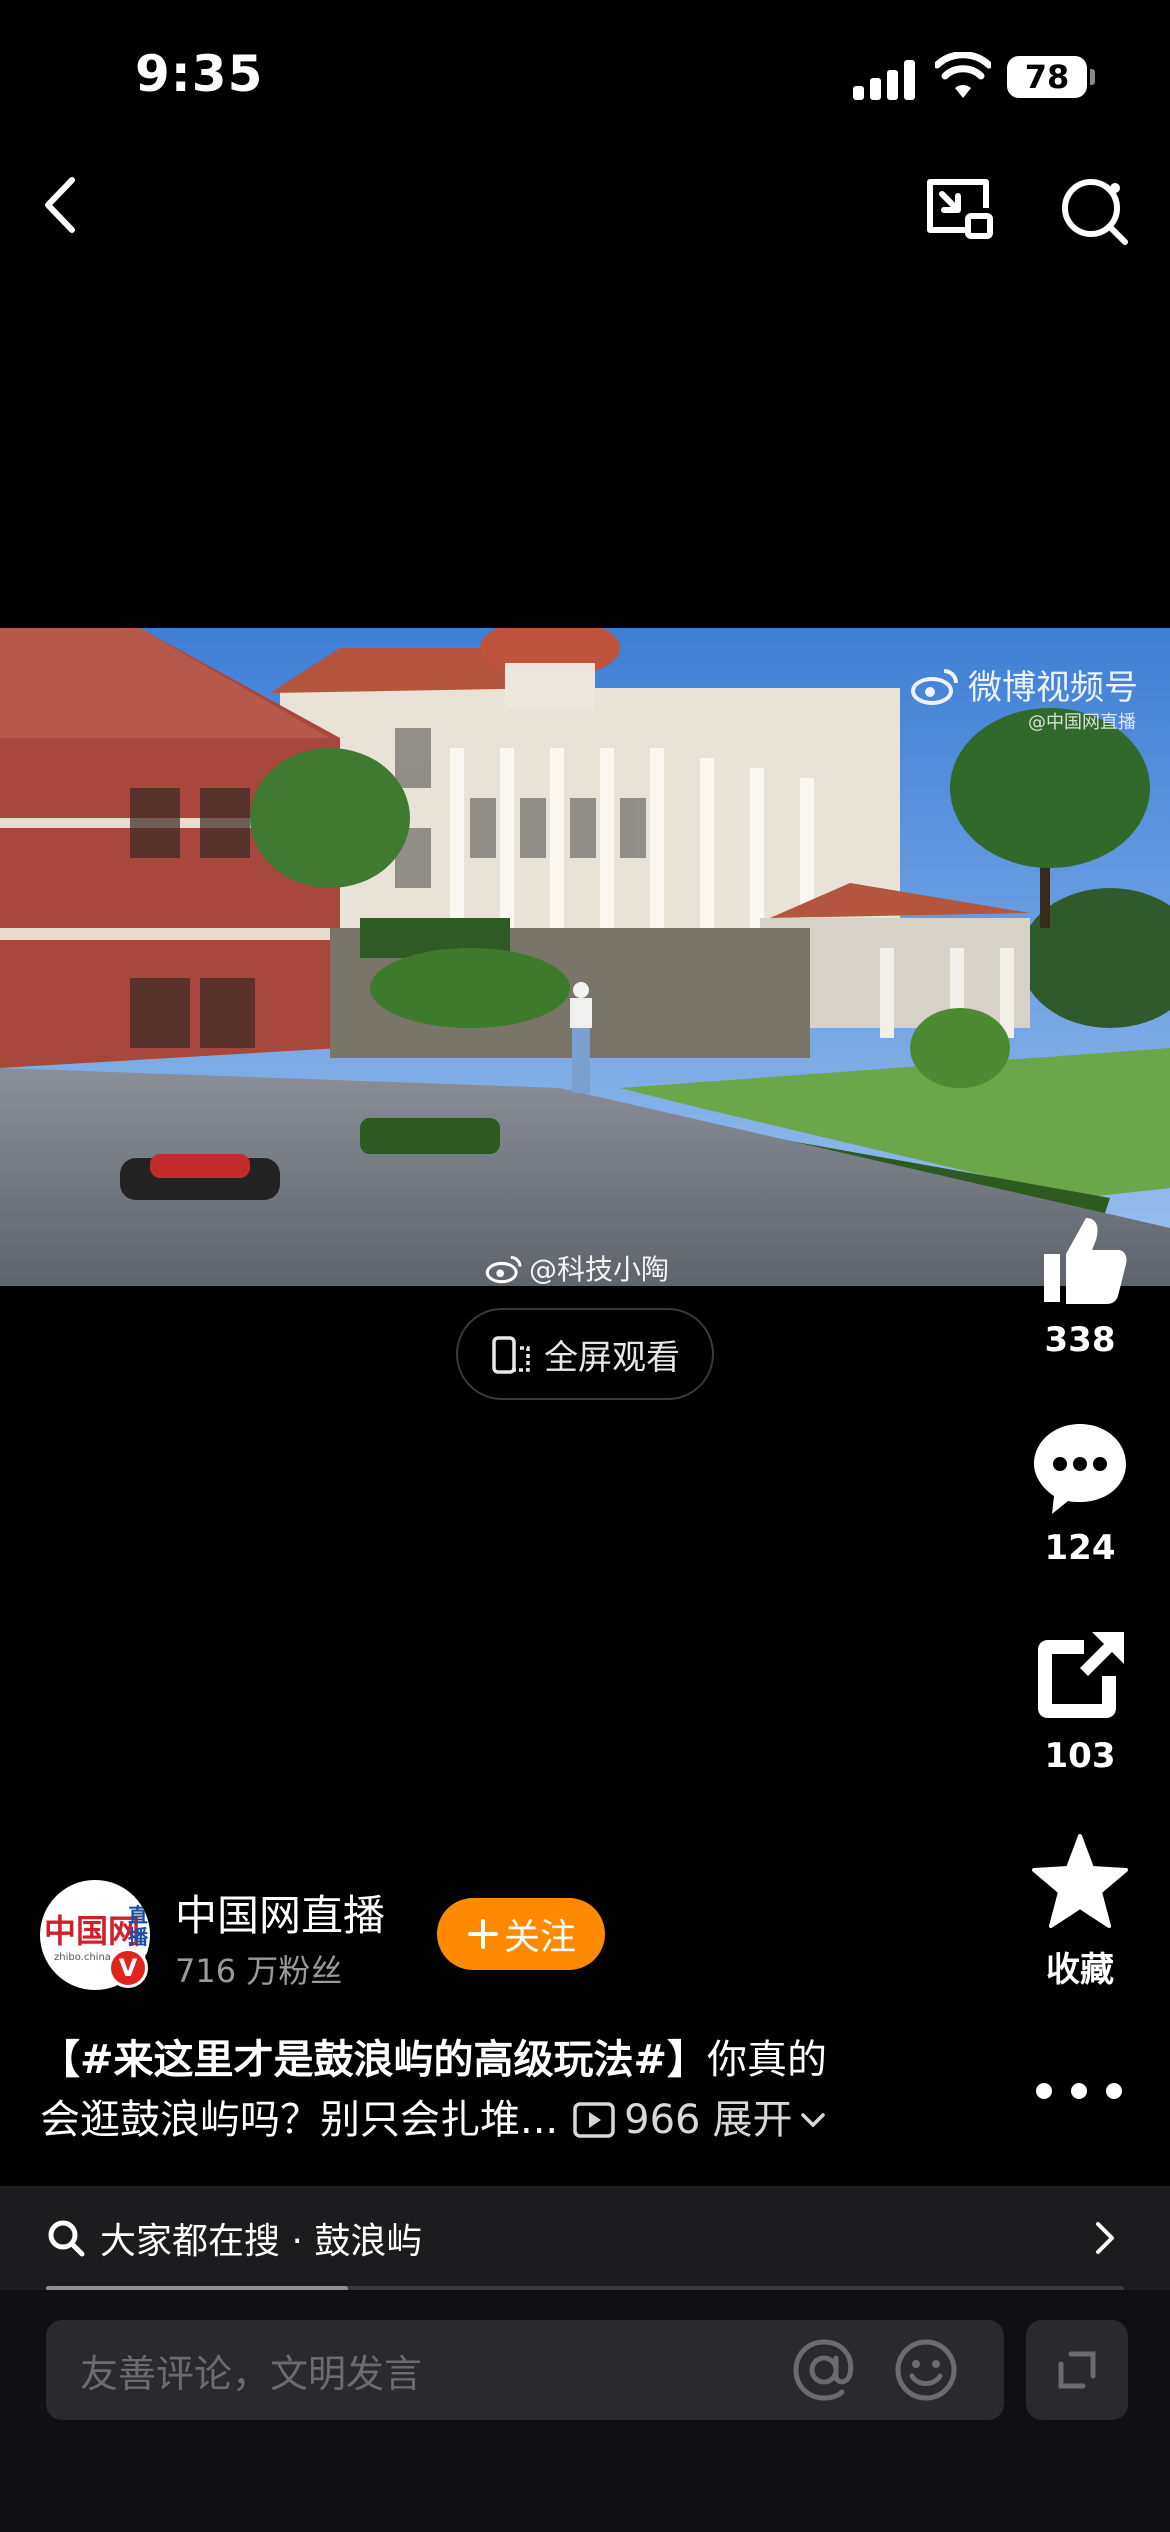  What do you see at coordinates (482, 1934) in the screenshot?
I see `plus-icon` at bounding box center [482, 1934].